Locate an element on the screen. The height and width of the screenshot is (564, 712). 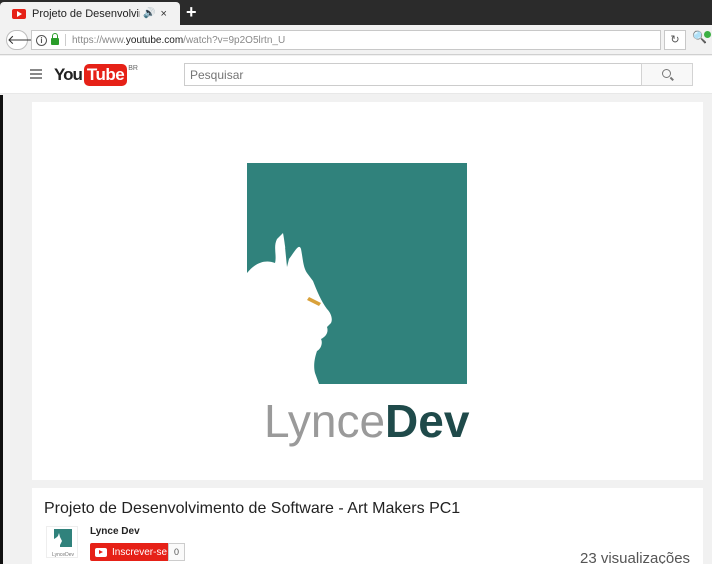
window-edge is located at coordinates (1, 329).